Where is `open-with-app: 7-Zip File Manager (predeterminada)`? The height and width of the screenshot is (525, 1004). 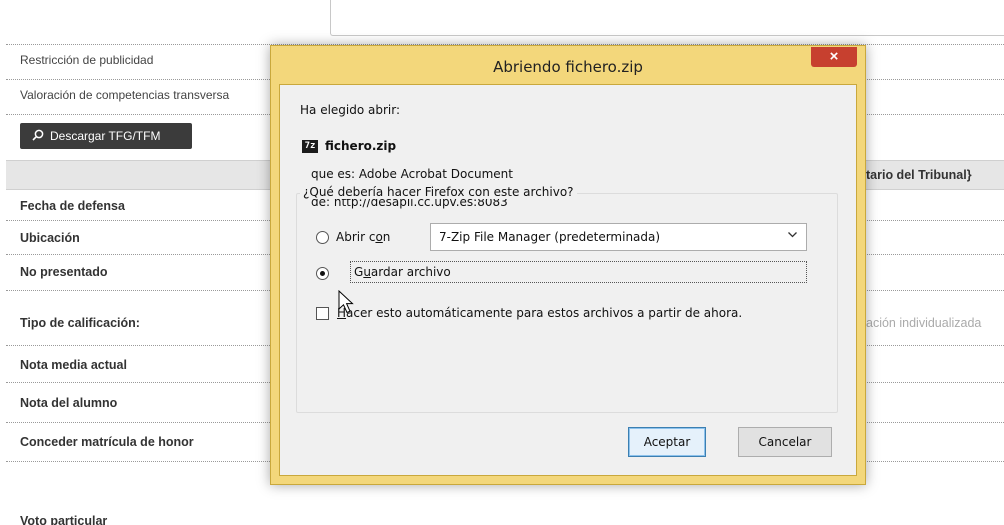 open-with-app: 7-Zip File Manager (predeterminada) is located at coordinates (550, 237).